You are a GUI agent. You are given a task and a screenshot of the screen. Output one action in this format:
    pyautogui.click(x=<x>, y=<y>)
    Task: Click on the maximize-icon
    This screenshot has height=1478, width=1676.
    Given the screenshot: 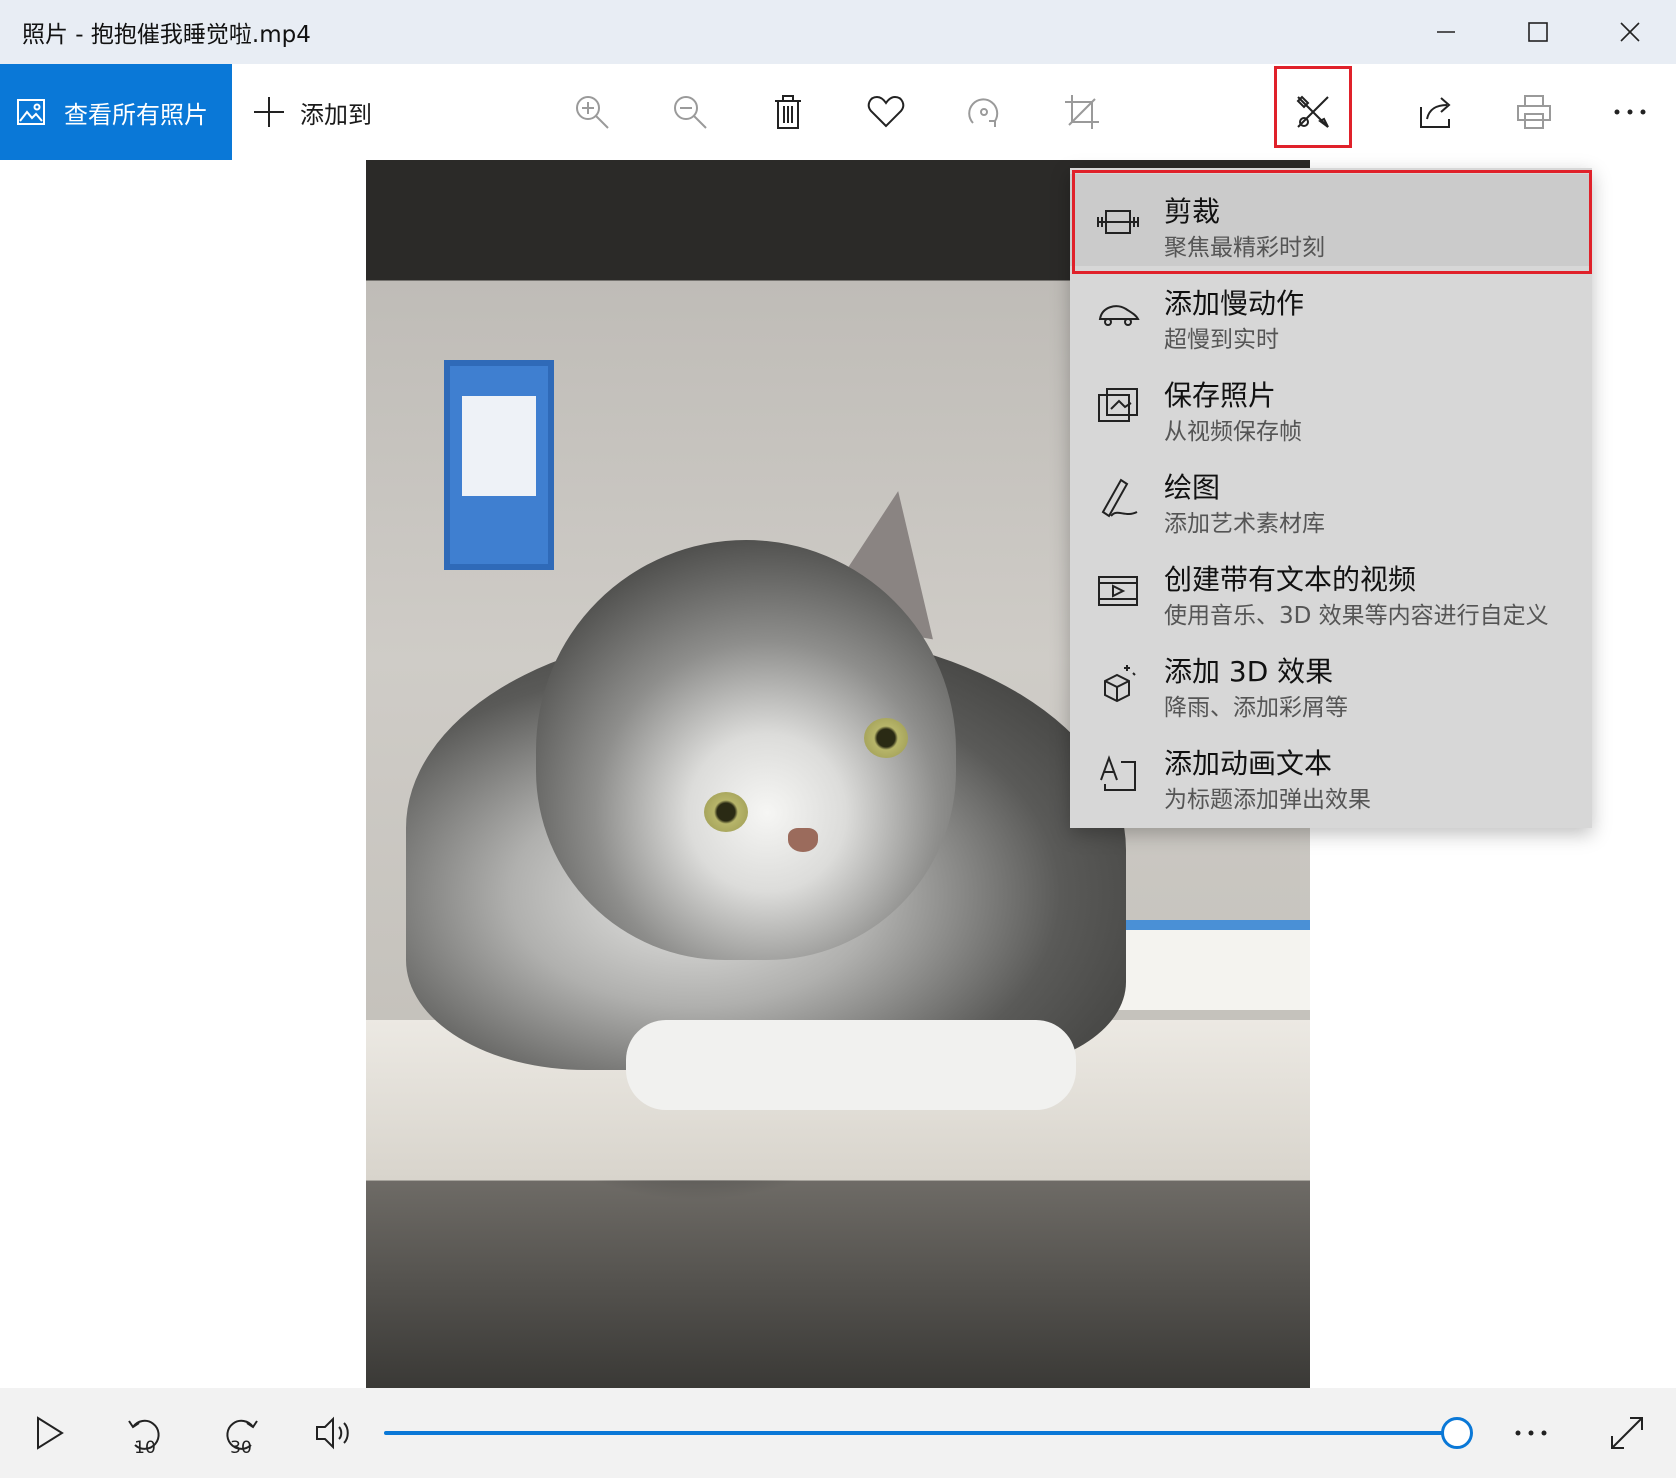 What is the action you would take?
    pyautogui.click(x=1538, y=32)
    